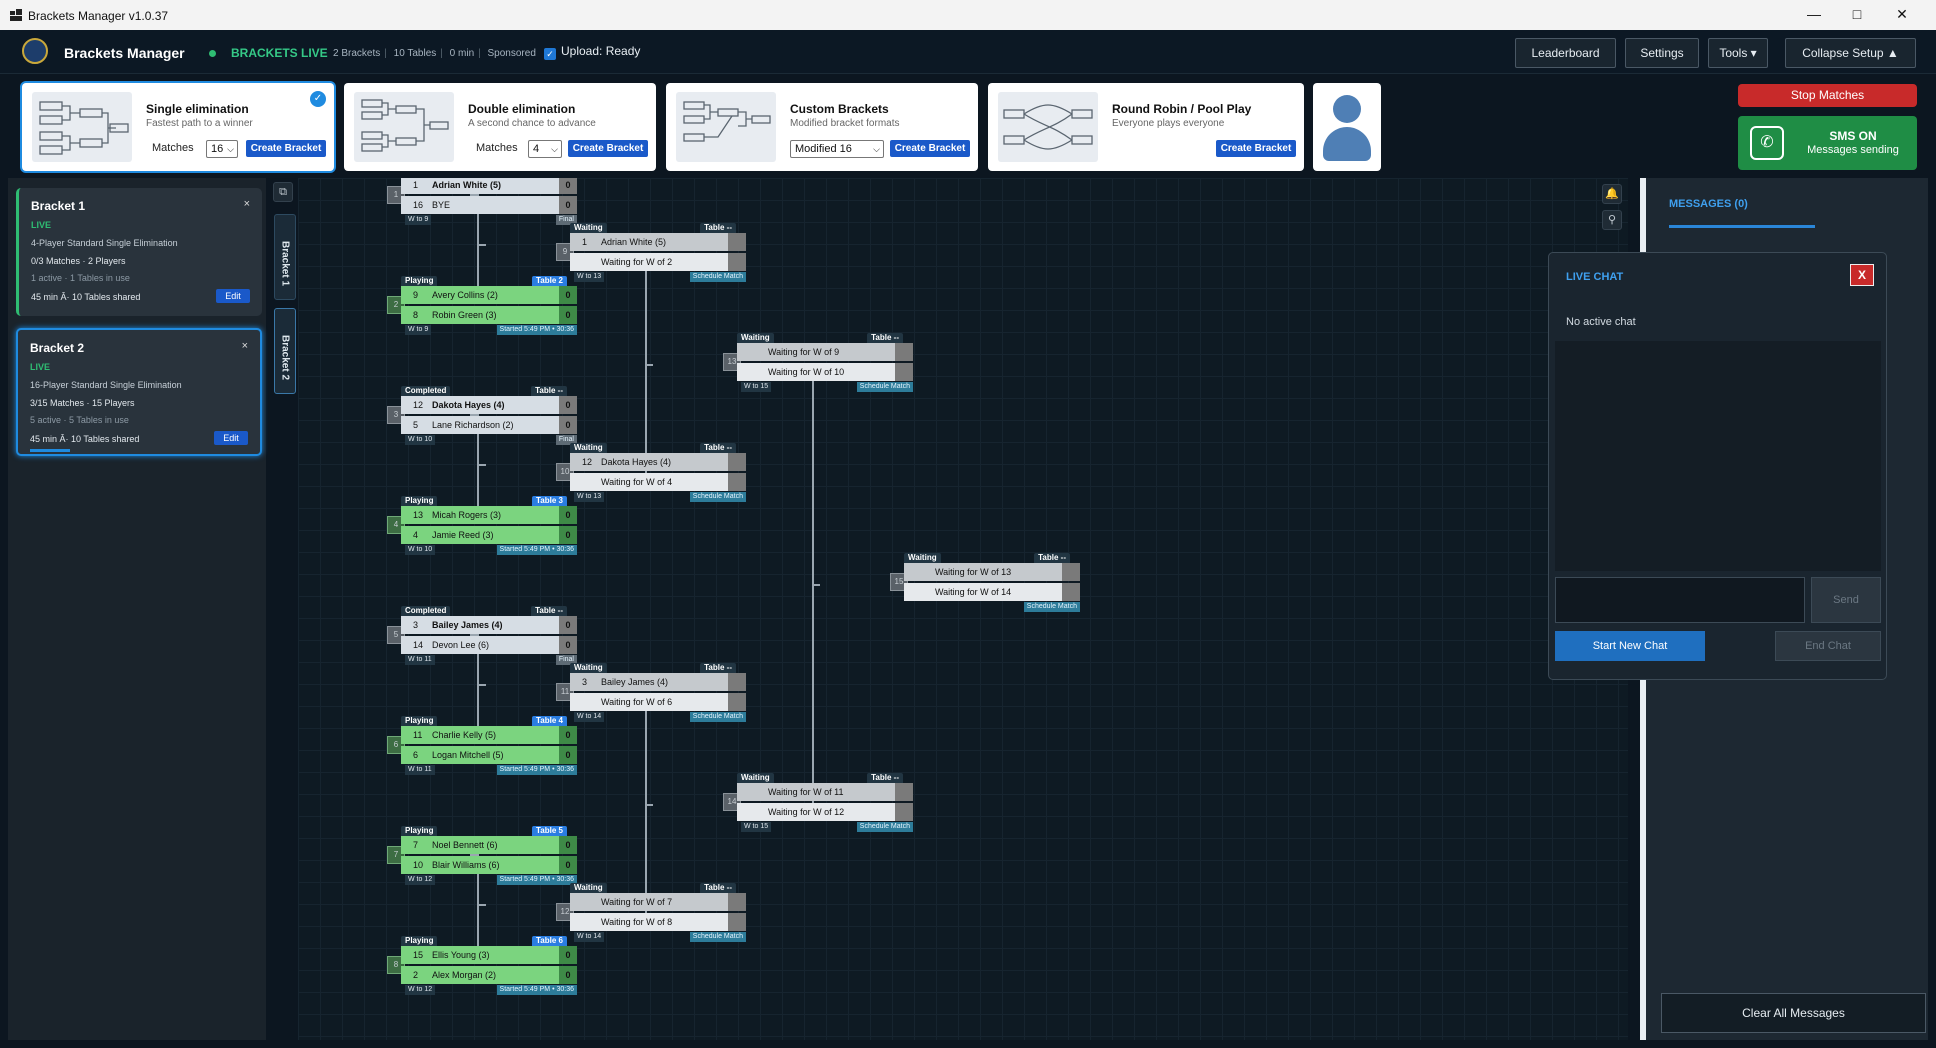 The image size is (1936, 1048). What do you see at coordinates (489, 186) in the screenshot?
I see `match-player-row: 1 Adrian White (5) 0` at bounding box center [489, 186].